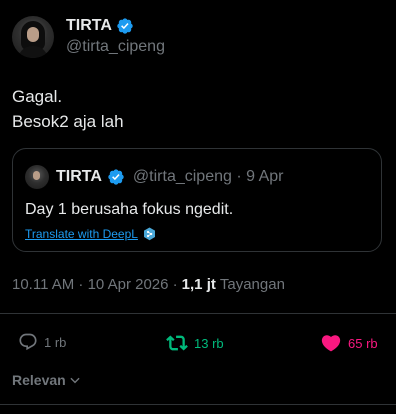 The width and height of the screenshot is (396, 414). What do you see at coordinates (129, 209) in the screenshot?
I see `quoted-text: Day 1 berusaha fokus ngedit.` at bounding box center [129, 209].